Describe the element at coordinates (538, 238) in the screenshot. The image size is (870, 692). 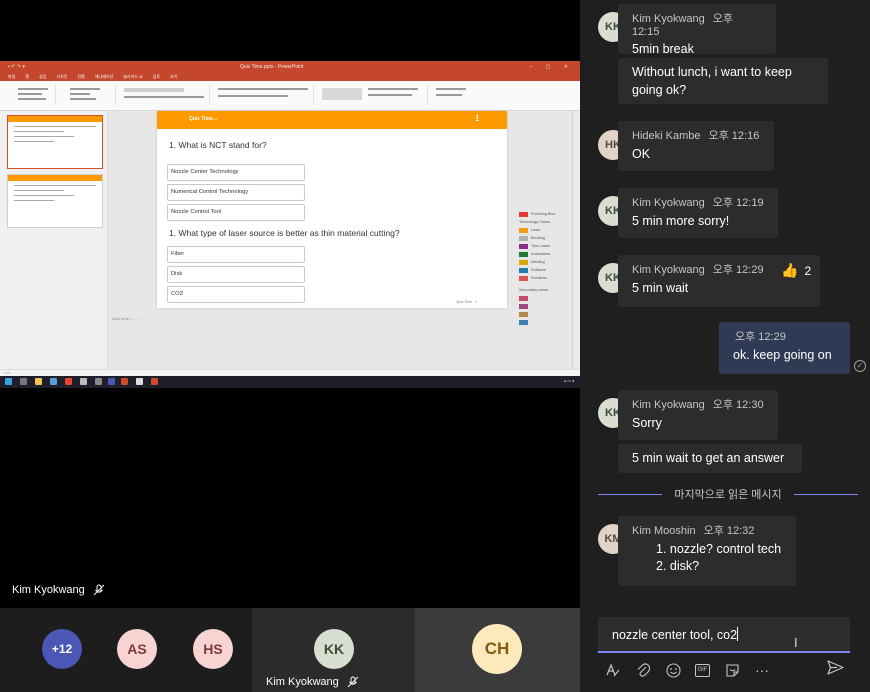
I see `legend-label: Bending` at that location.